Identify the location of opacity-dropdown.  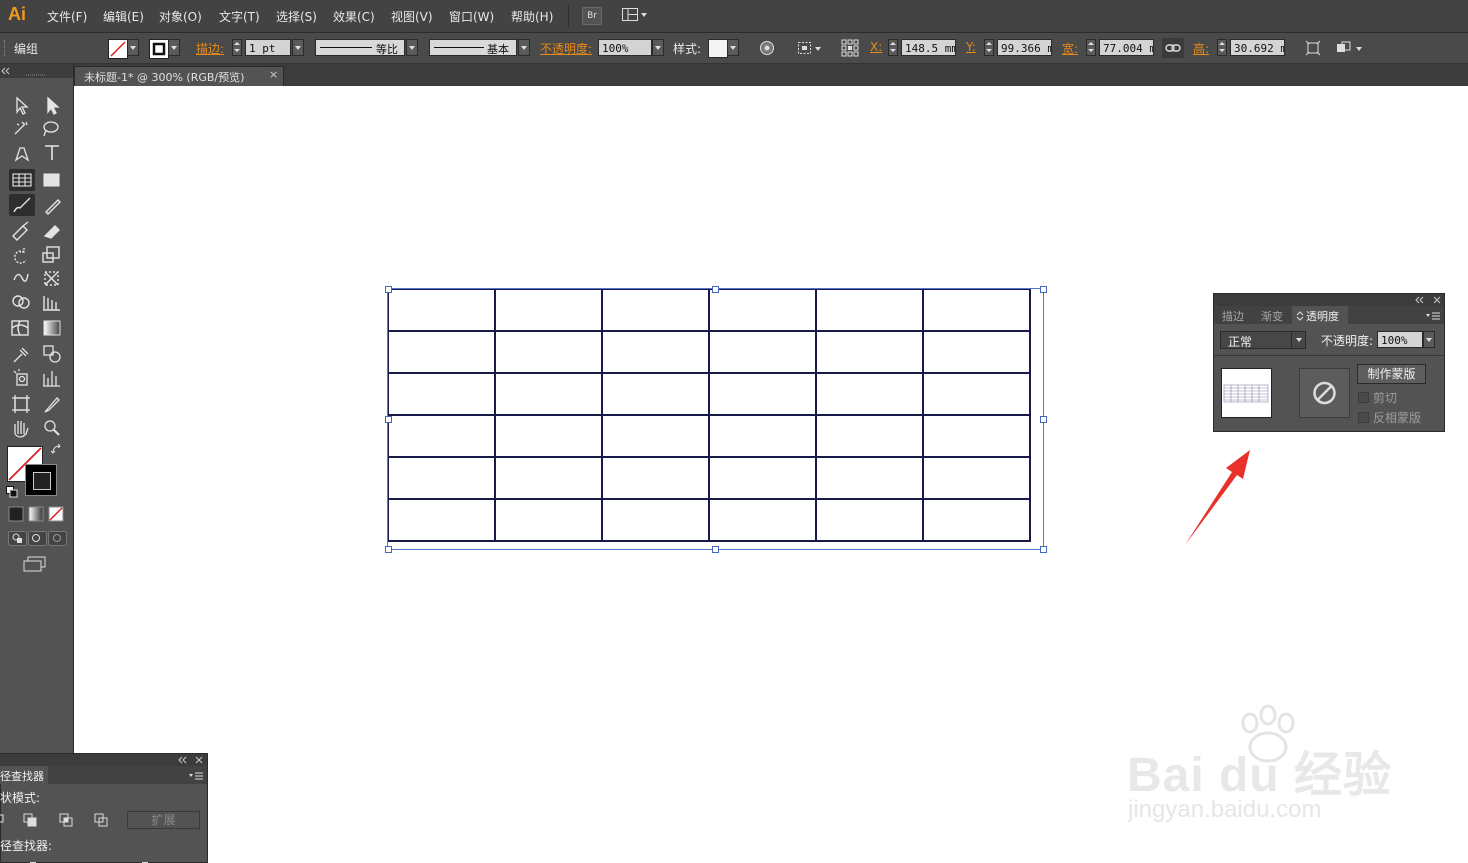
(658, 47).